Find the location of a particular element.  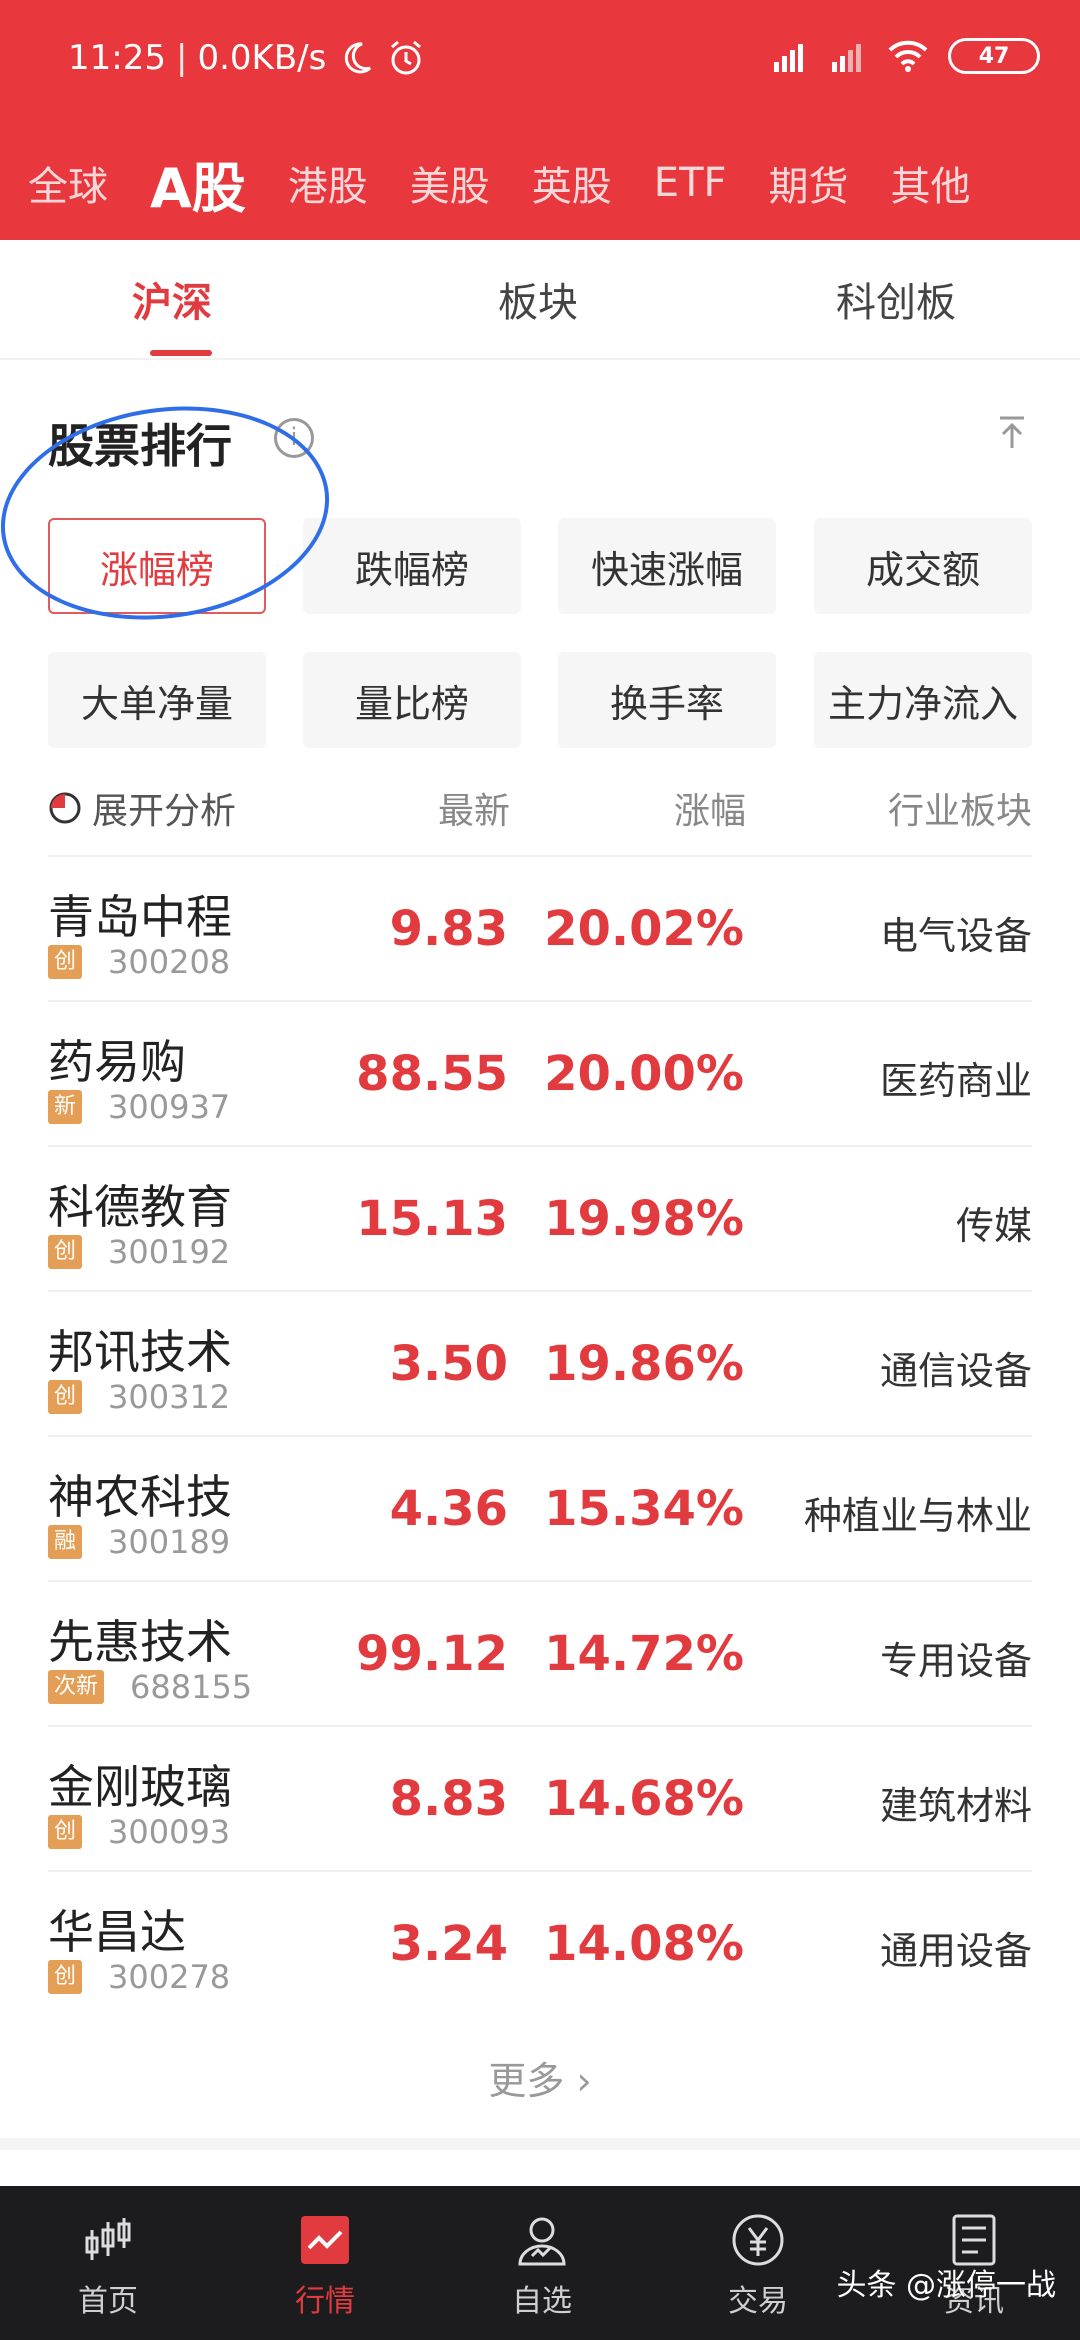

stock-tag: 新 is located at coordinates (65, 1107).